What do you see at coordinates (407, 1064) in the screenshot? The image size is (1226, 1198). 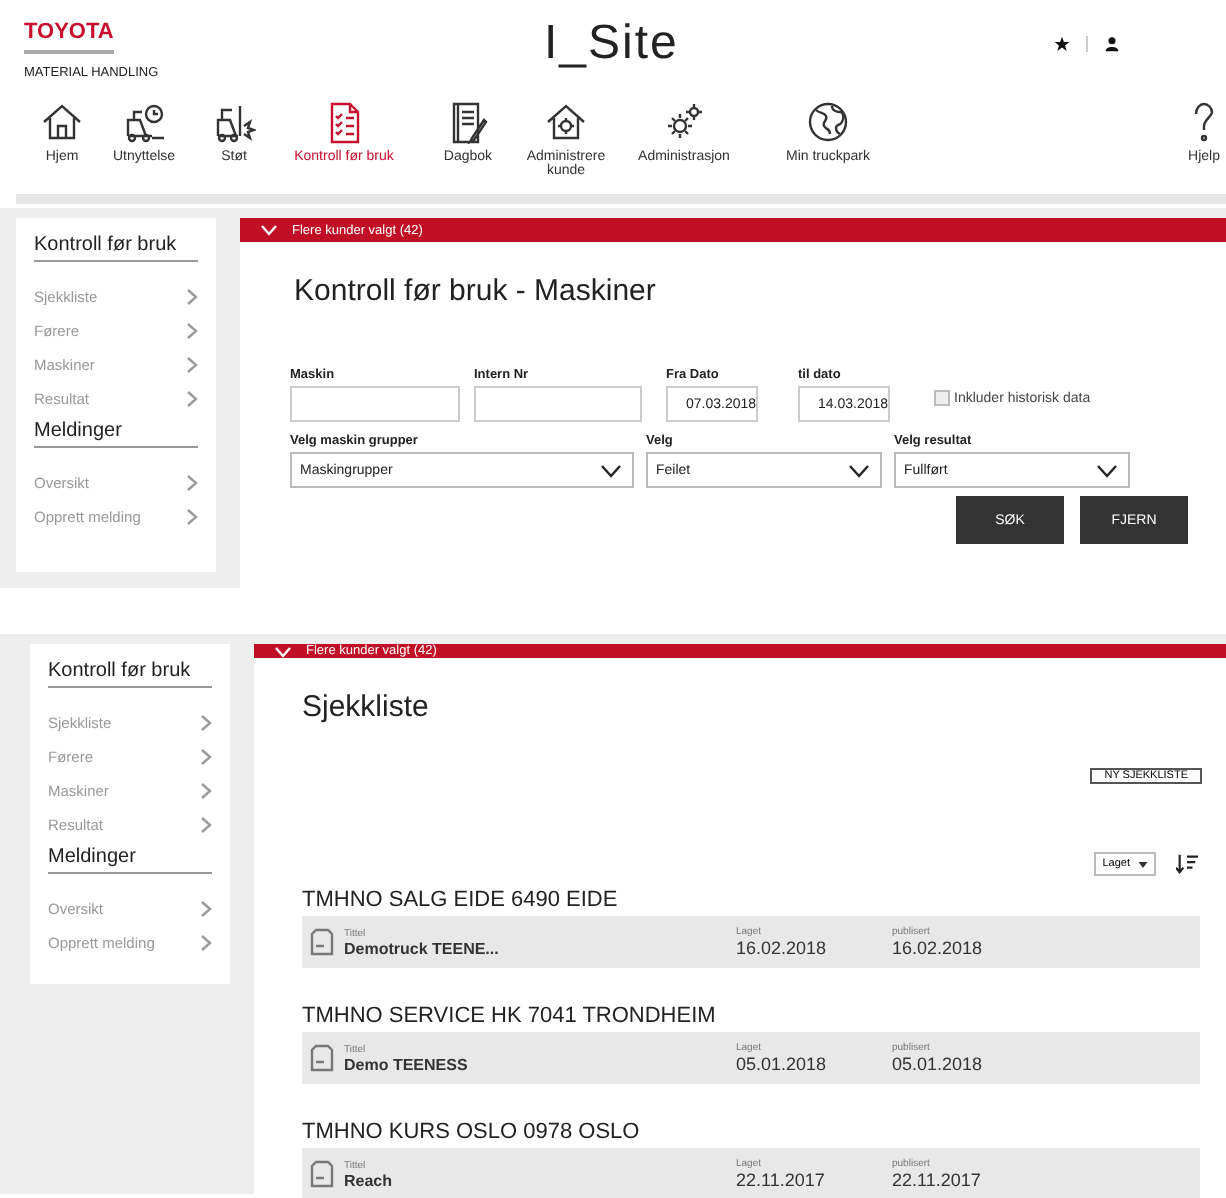 I see `checklist-title: Demo TEENESS` at bounding box center [407, 1064].